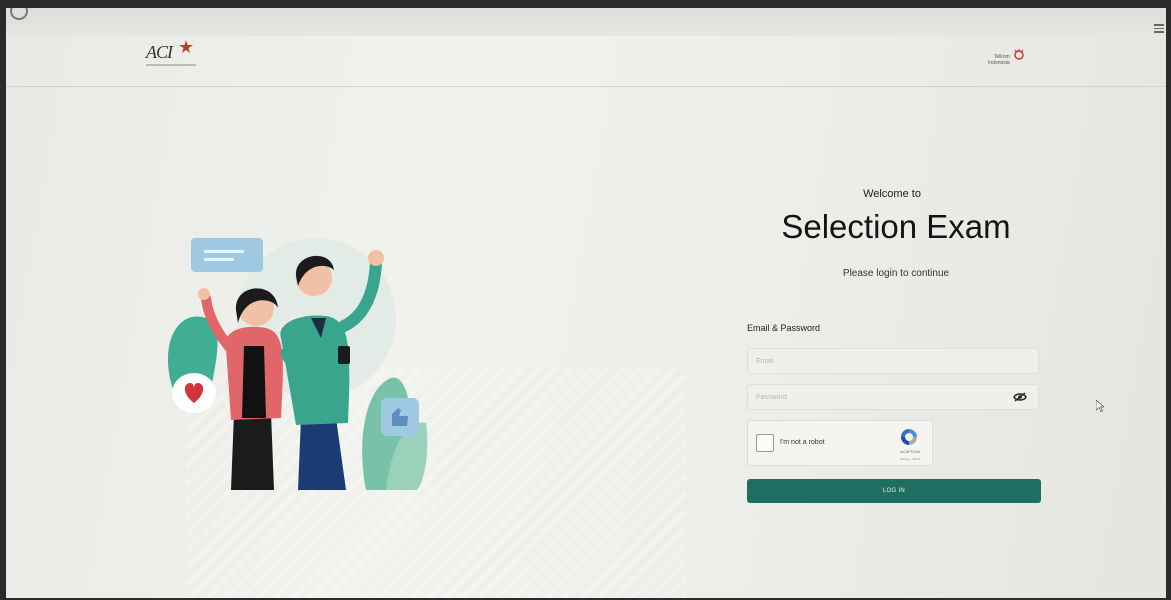 Image resolution: width=1171 pixels, height=600 pixels. I want to click on recaptcha-links: Privacy - Terms, so click(910, 459).